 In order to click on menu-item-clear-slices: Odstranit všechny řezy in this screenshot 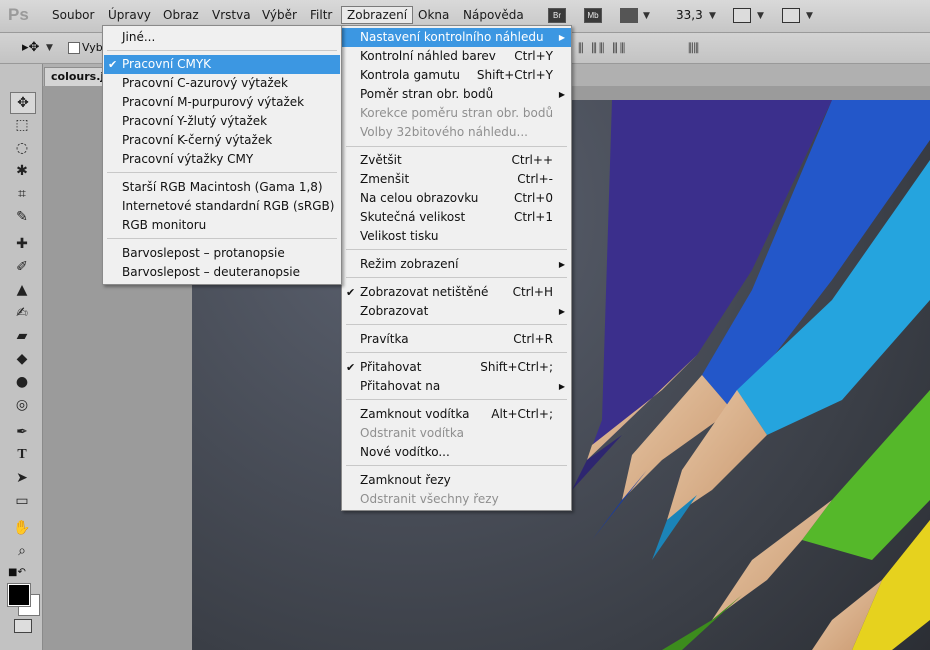, I will do `click(429, 499)`.